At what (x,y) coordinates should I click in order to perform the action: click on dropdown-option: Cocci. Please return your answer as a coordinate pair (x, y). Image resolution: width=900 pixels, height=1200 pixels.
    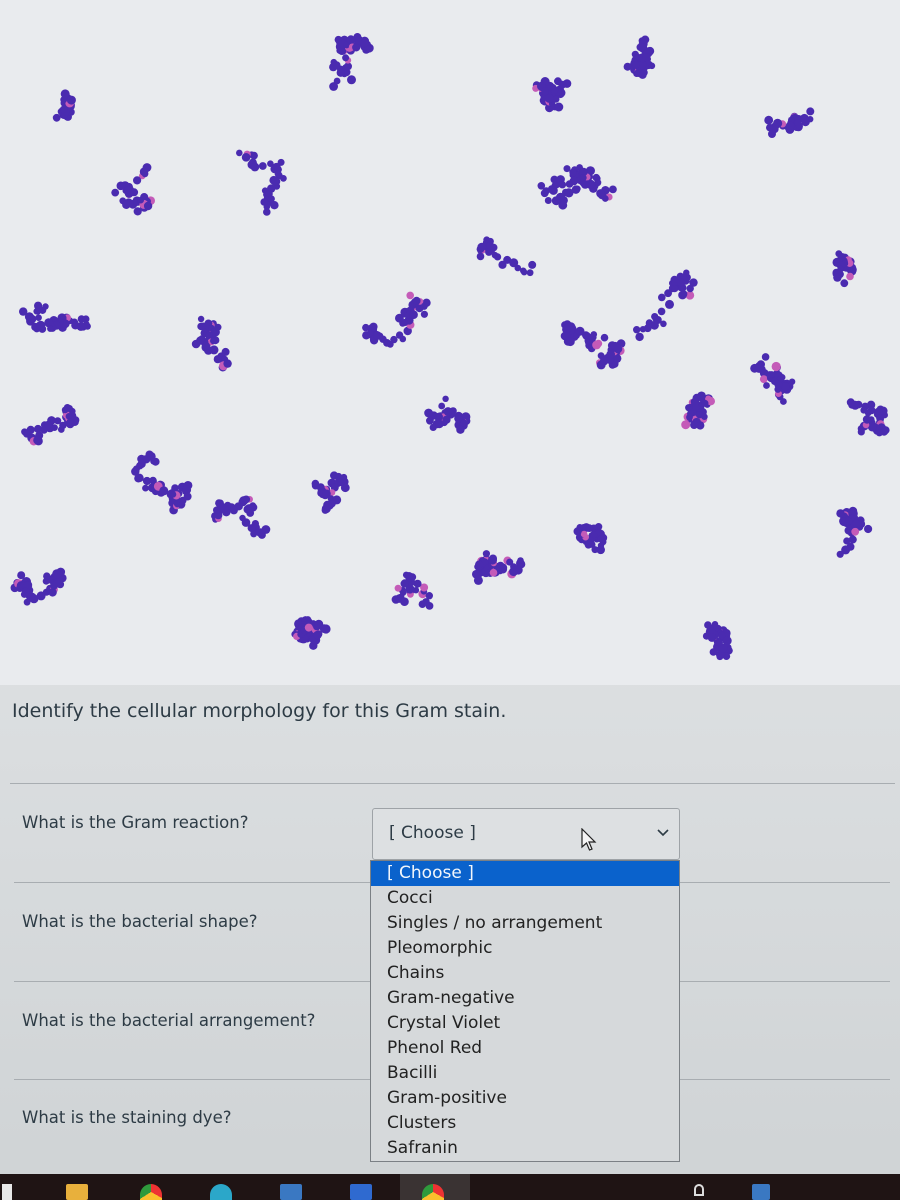
    Looking at the image, I should click on (525, 898).